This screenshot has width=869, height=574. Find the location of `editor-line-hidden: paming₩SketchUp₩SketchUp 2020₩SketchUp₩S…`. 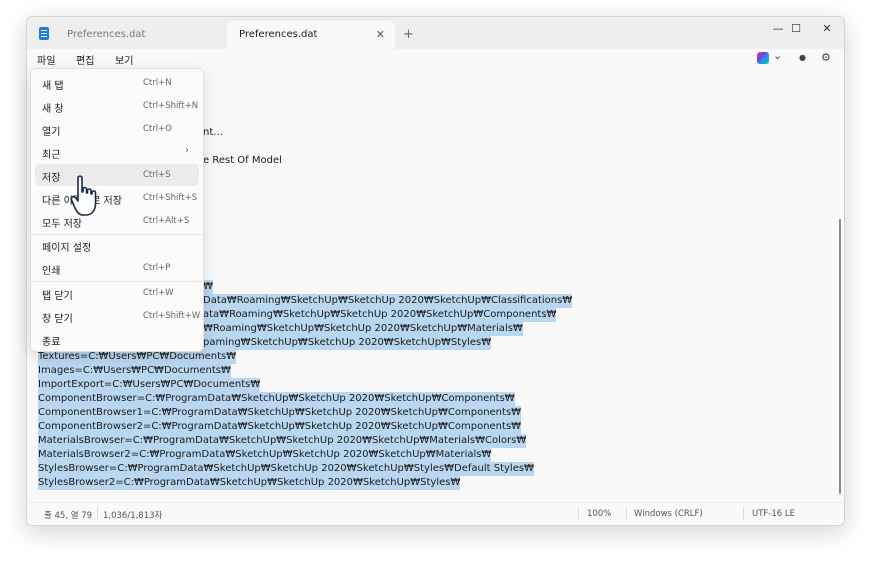

editor-line-hidden: paming₩SketchUp₩SketchUp 2020₩SketchUp₩S… is located at coordinates (347, 343).